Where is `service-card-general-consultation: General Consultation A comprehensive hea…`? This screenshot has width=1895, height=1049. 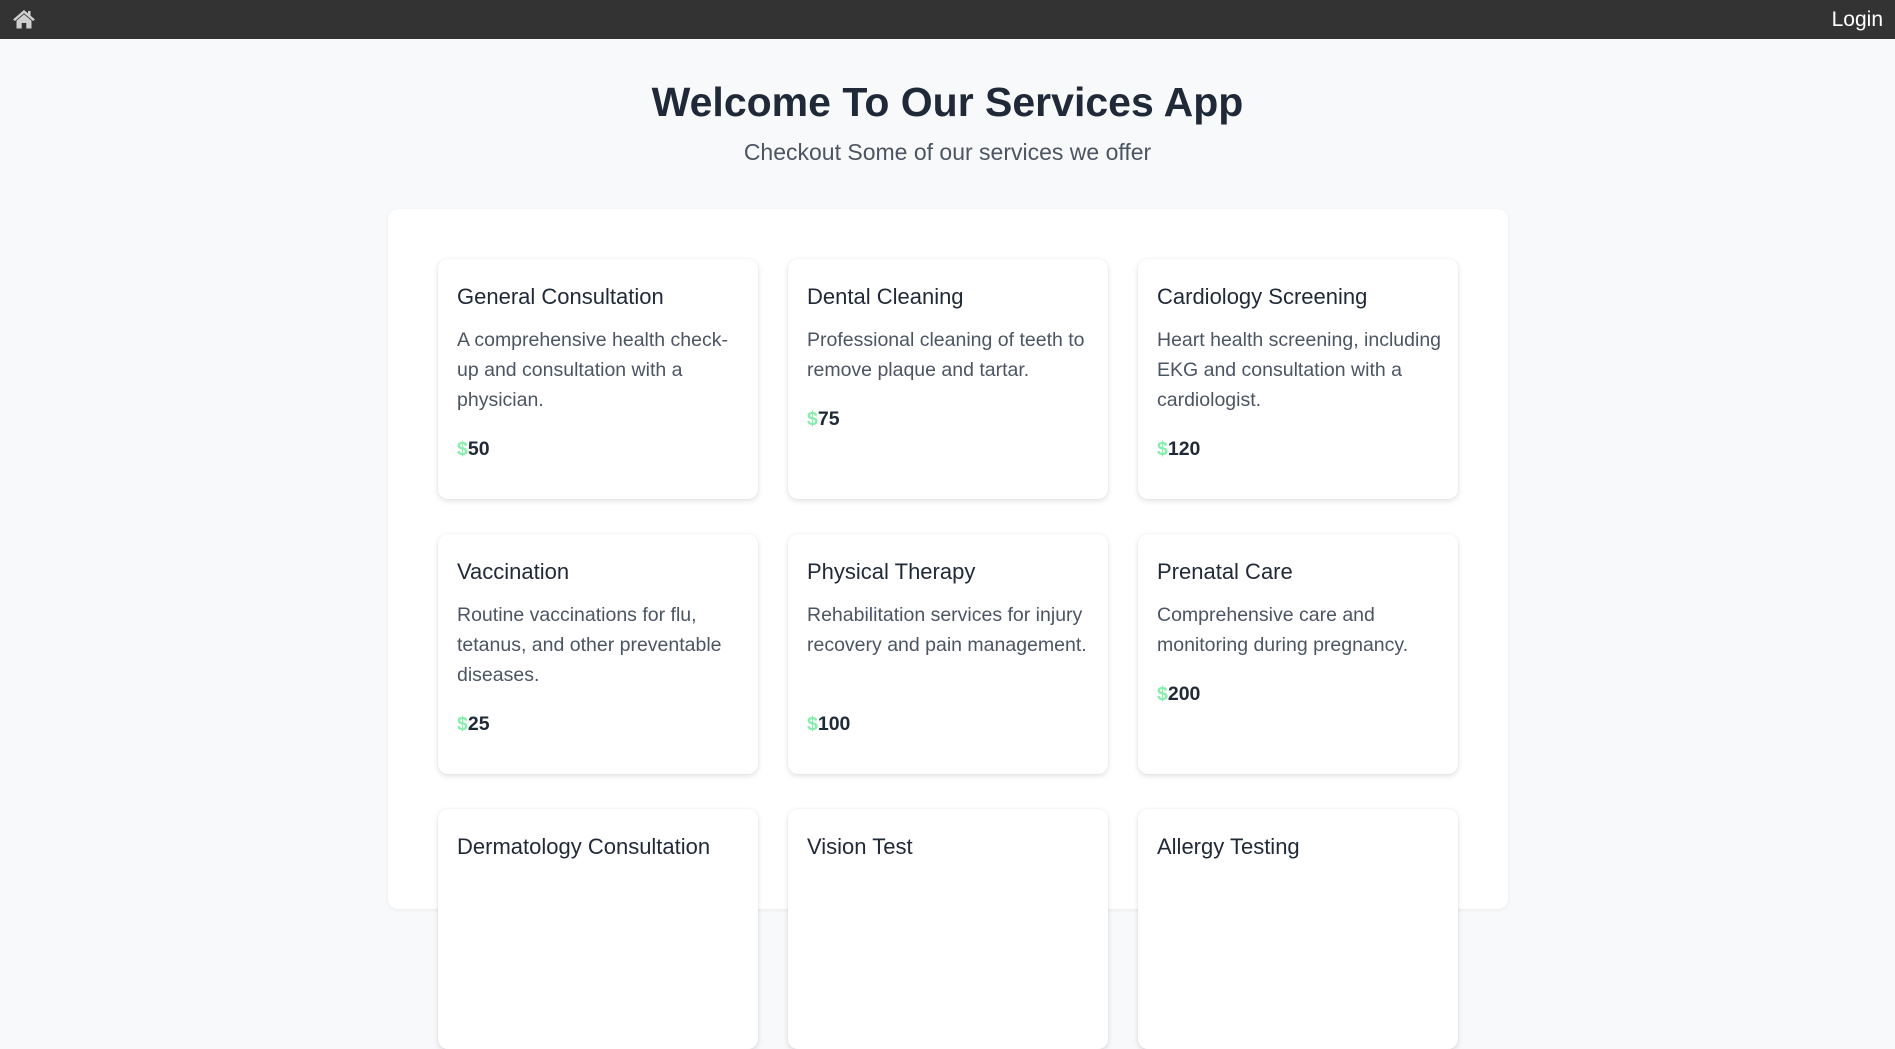 service-card-general-consultation: General Consultation A comprehensive hea… is located at coordinates (598, 379).